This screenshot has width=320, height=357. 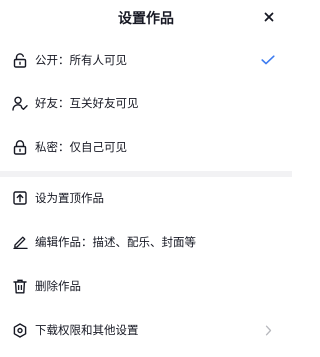 What do you see at coordinates (20, 60) in the screenshot?
I see `lock-open-icon` at bounding box center [20, 60].